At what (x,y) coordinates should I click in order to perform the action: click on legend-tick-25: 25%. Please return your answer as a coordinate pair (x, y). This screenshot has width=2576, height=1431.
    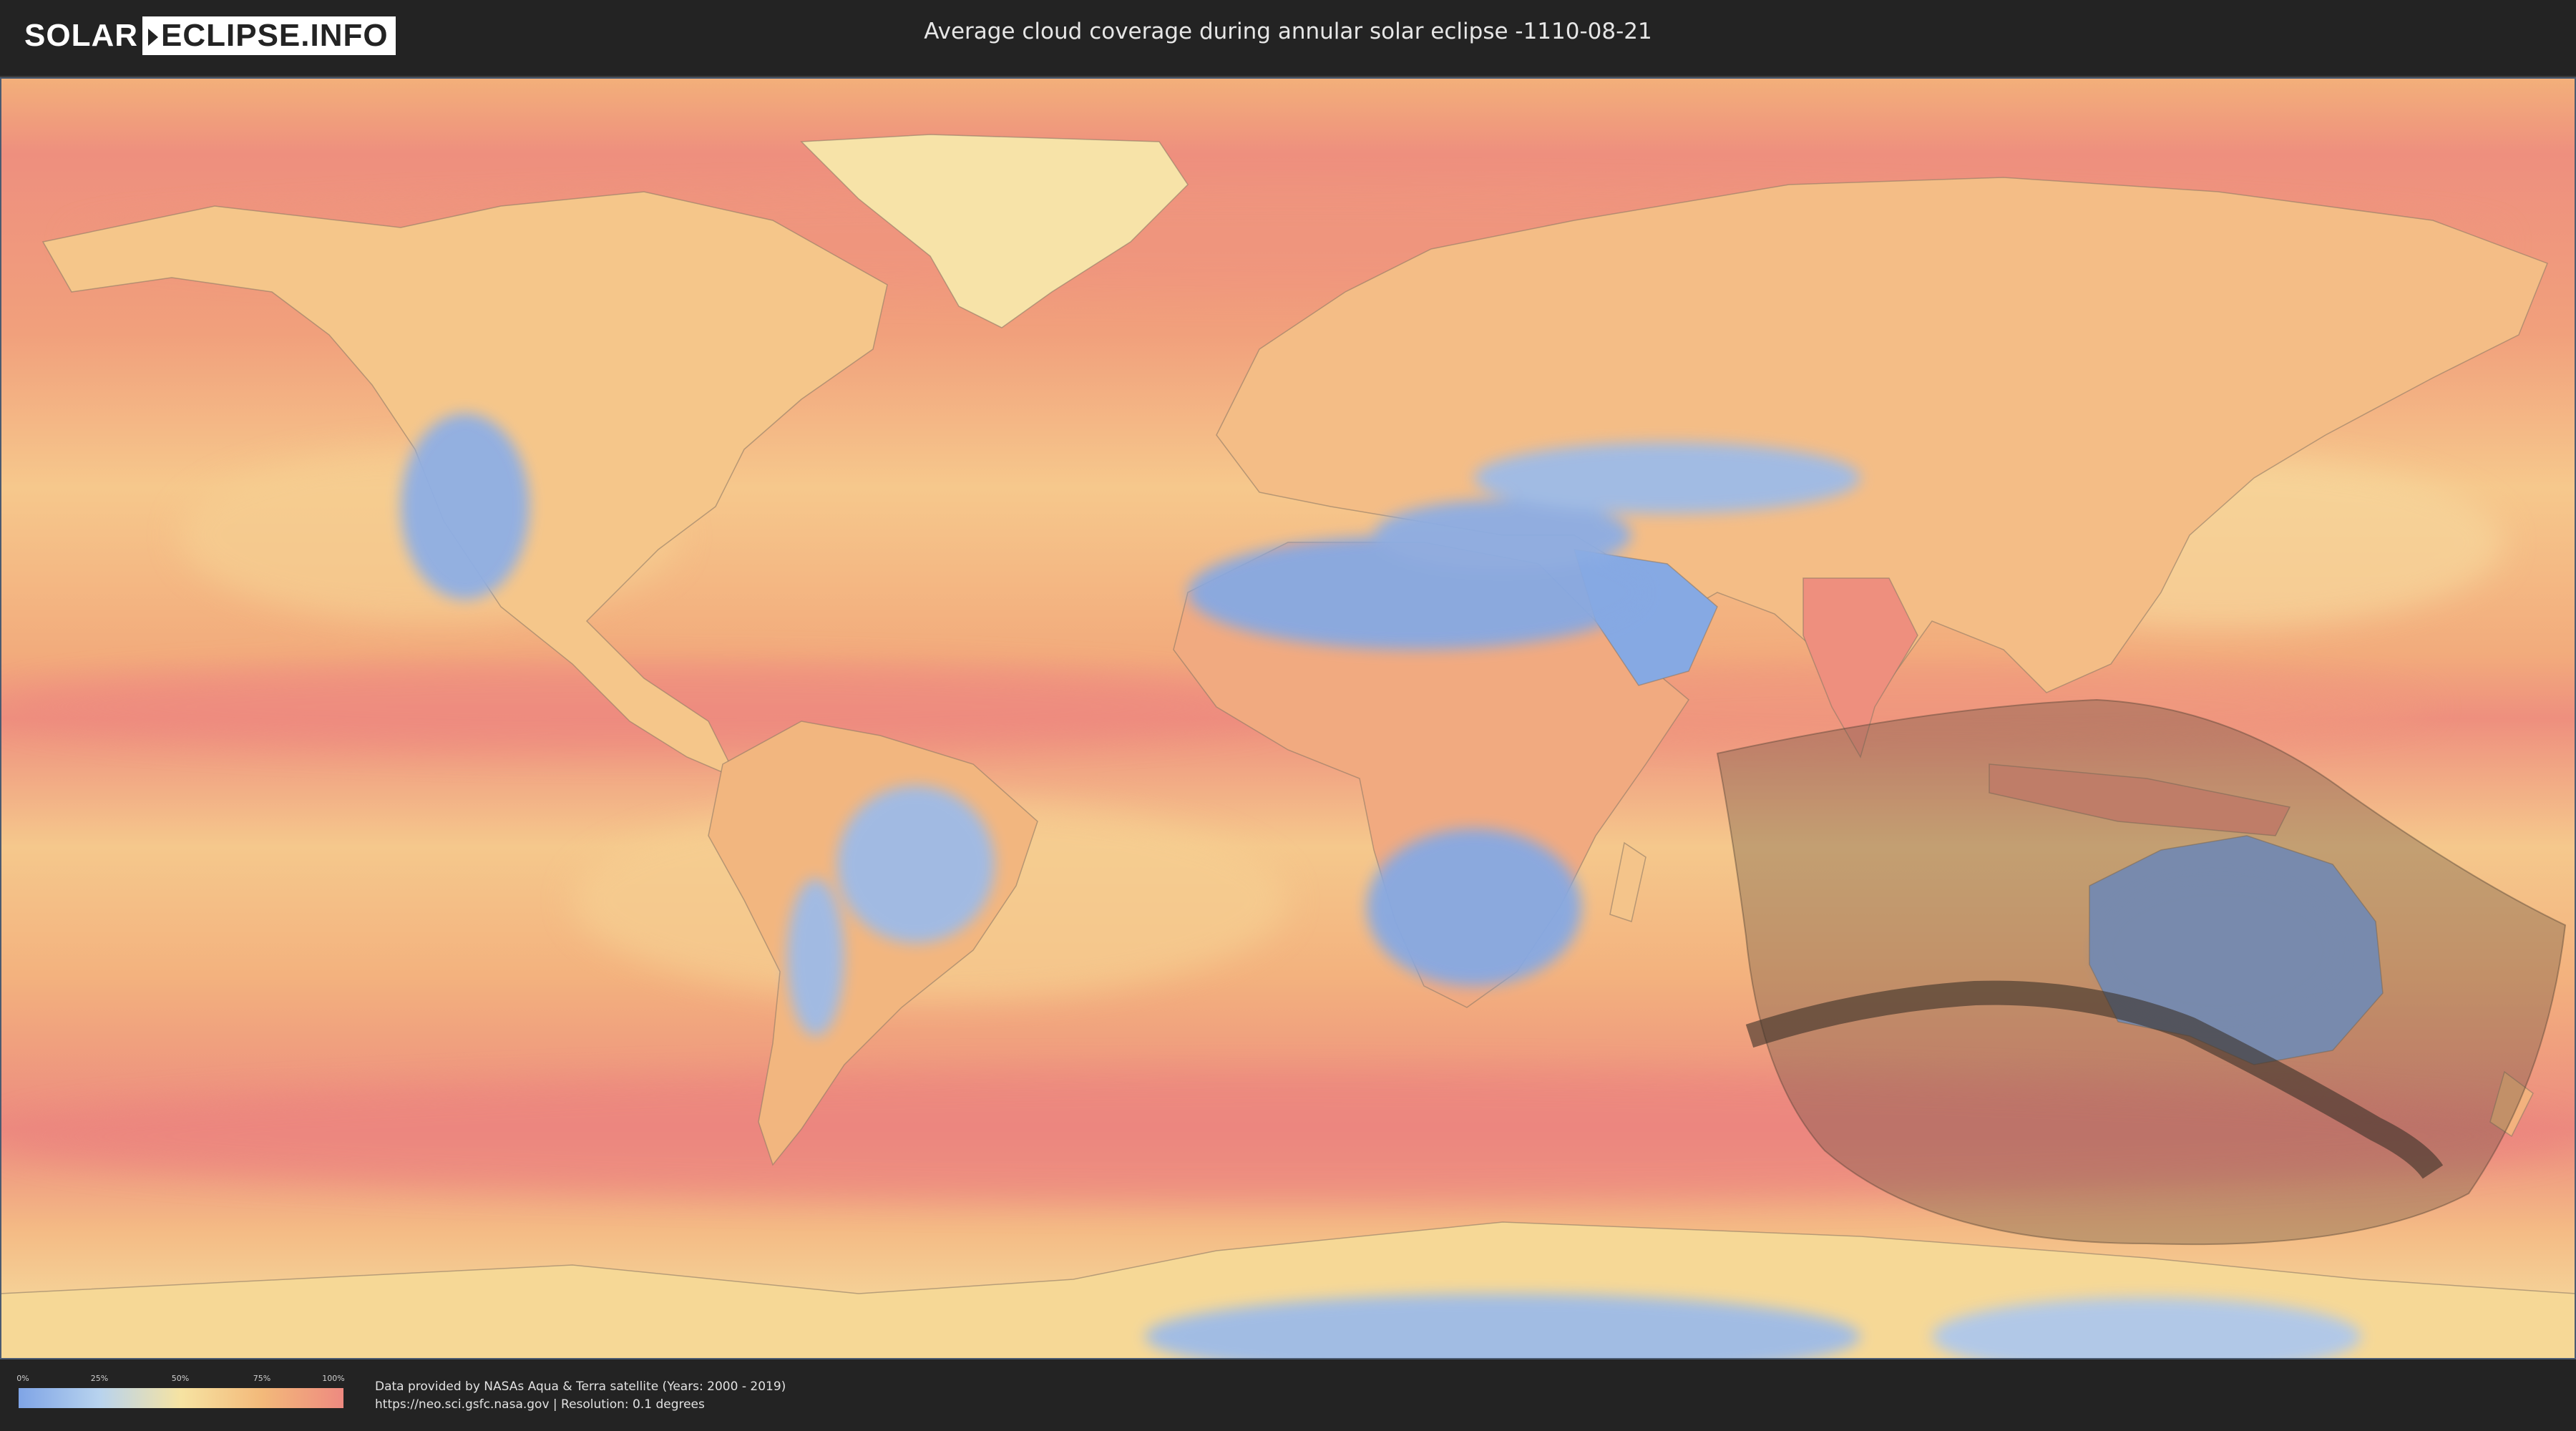
    Looking at the image, I should click on (100, 1378).